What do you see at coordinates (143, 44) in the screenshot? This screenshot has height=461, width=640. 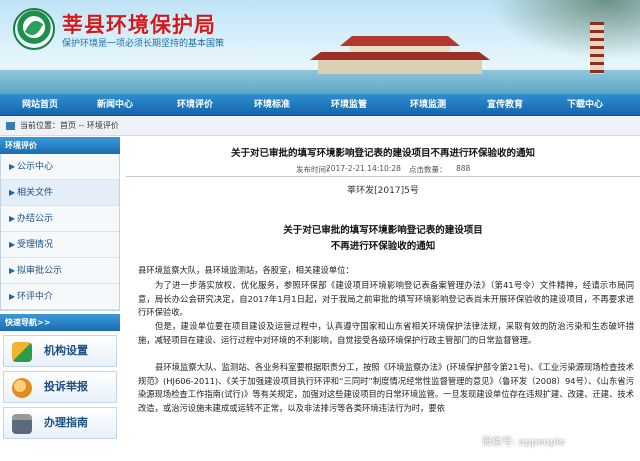 I see `site-slogan: 保护环境是一项必须长期坚持的基本国策` at bounding box center [143, 44].